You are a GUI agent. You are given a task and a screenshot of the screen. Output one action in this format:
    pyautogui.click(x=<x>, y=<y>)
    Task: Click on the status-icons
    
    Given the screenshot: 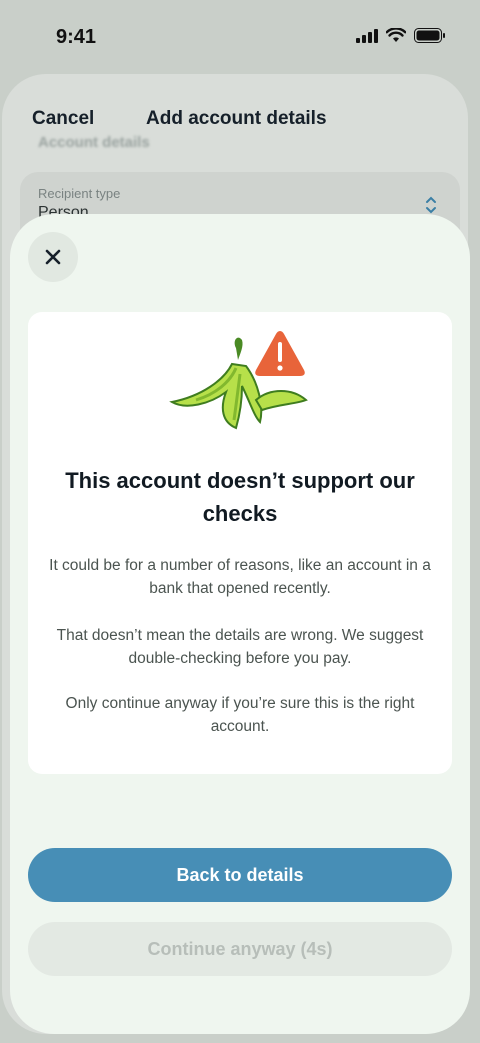 What is the action you would take?
    pyautogui.click(x=401, y=35)
    